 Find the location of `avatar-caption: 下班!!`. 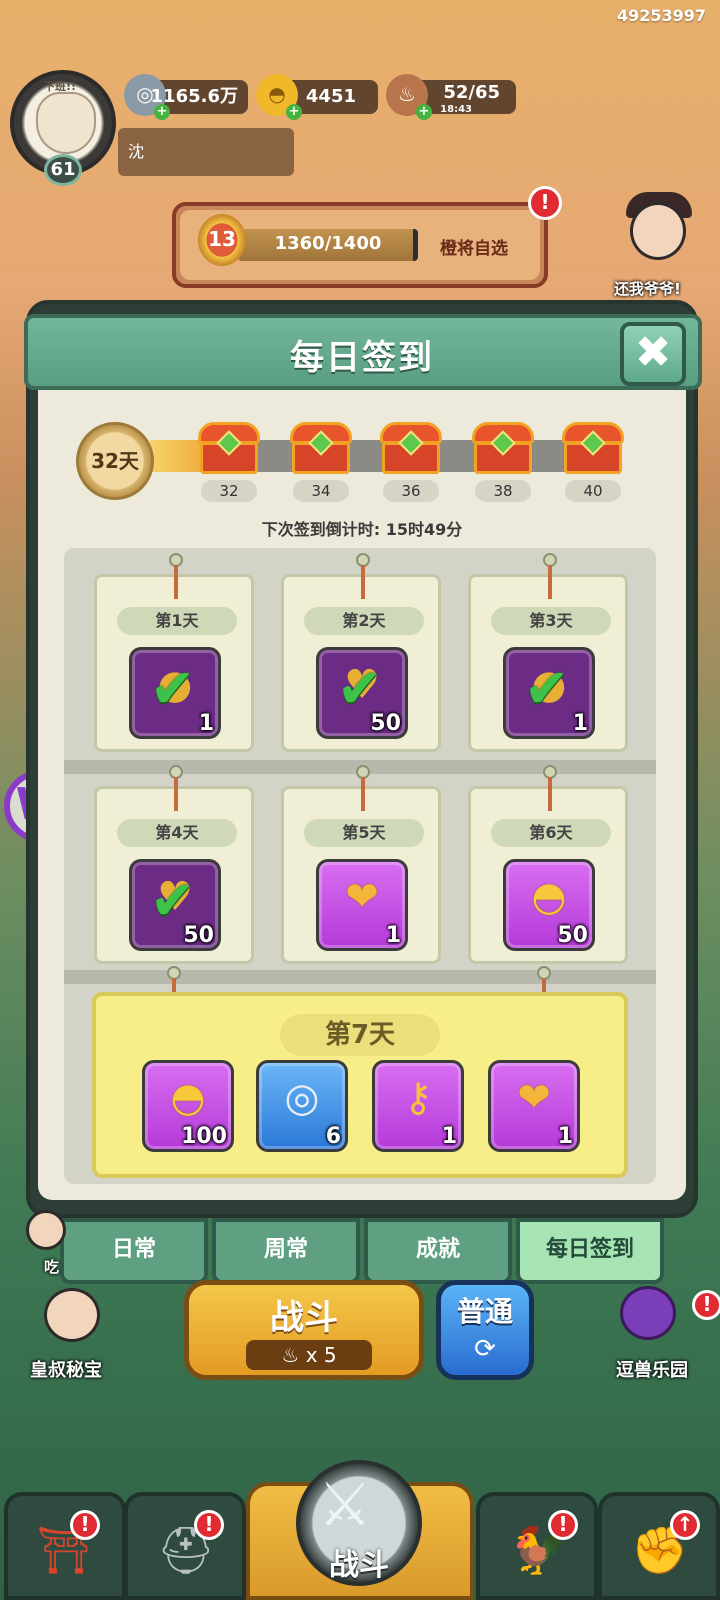

avatar-caption: 下班!! is located at coordinates (60, 86).